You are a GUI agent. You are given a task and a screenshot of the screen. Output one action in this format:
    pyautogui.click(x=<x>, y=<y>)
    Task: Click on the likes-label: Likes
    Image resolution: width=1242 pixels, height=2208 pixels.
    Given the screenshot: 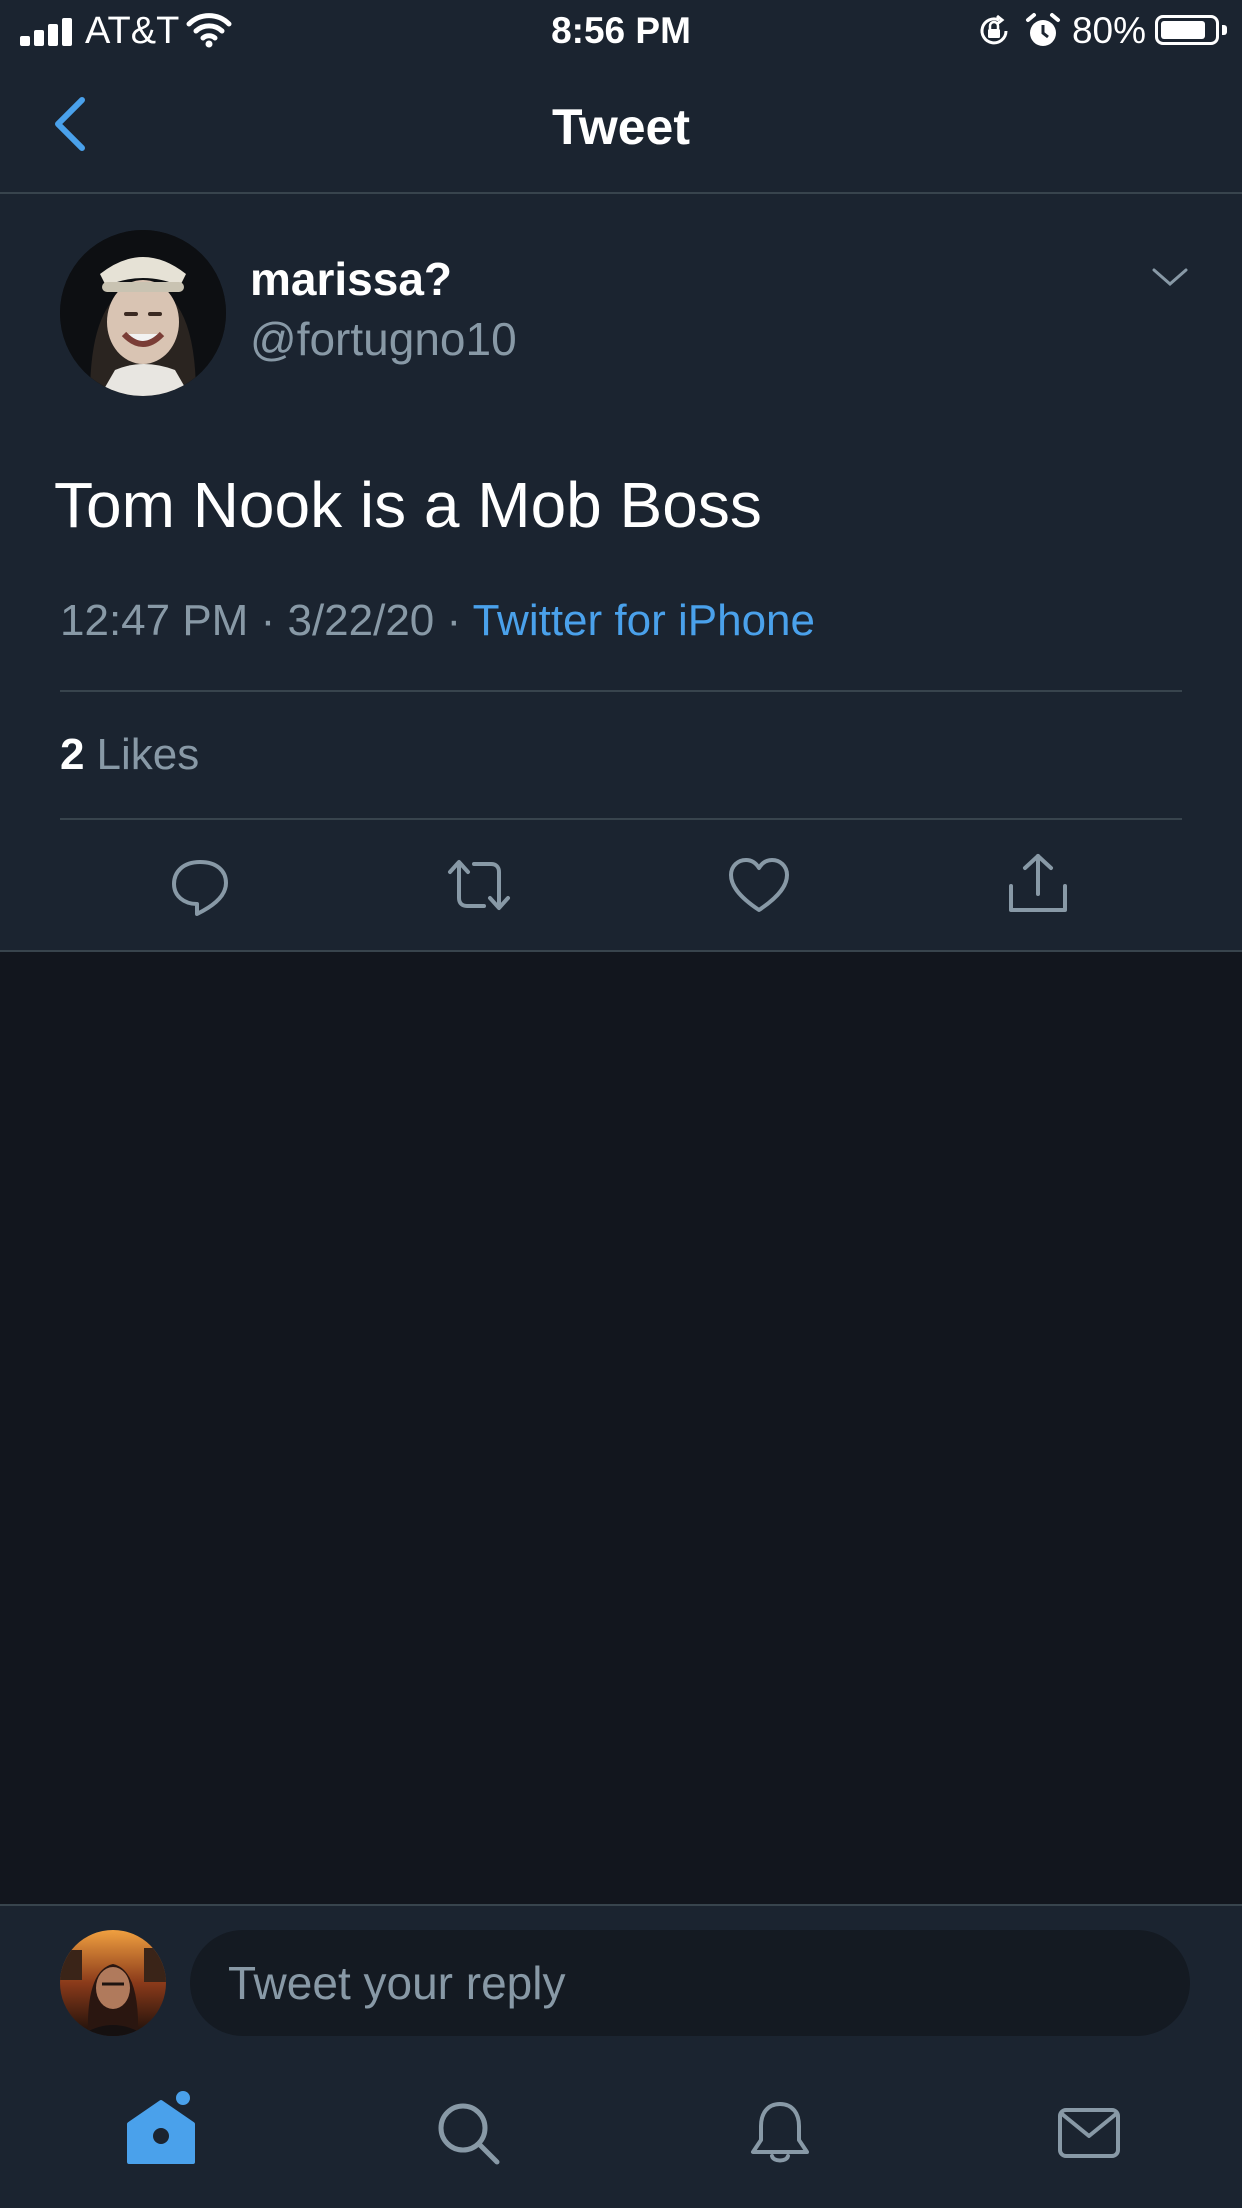 What is the action you would take?
    pyautogui.click(x=148, y=754)
    